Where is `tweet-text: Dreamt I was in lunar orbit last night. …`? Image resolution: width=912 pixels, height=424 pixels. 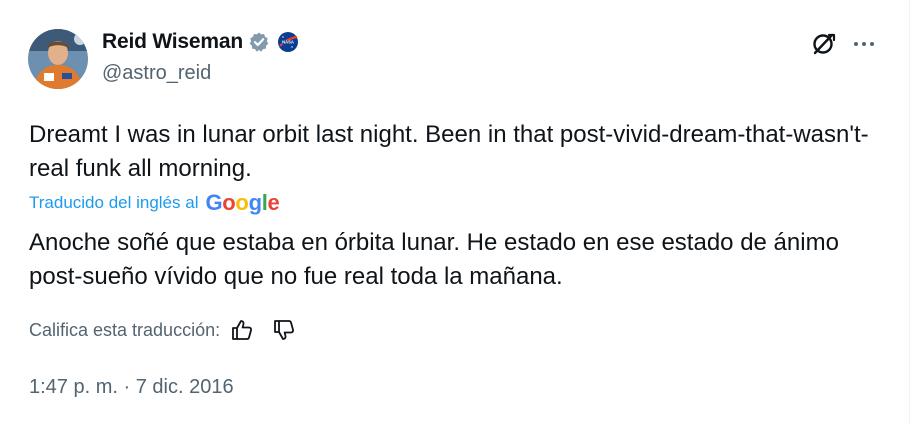
tweet-text: Dreamt I was in lunar orbit last night. … is located at coordinates (449, 151).